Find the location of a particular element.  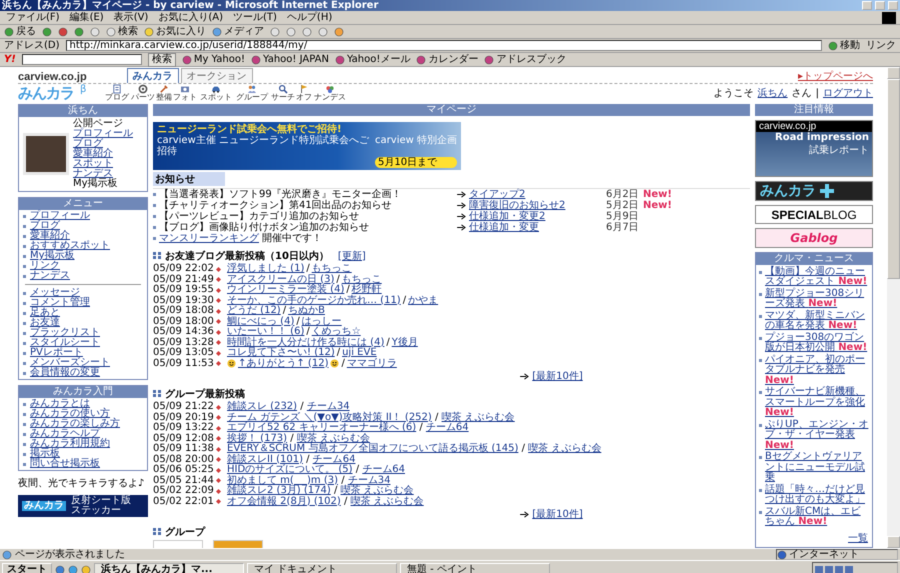

site-tab: みんカラ is located at coordinates (152, 75).